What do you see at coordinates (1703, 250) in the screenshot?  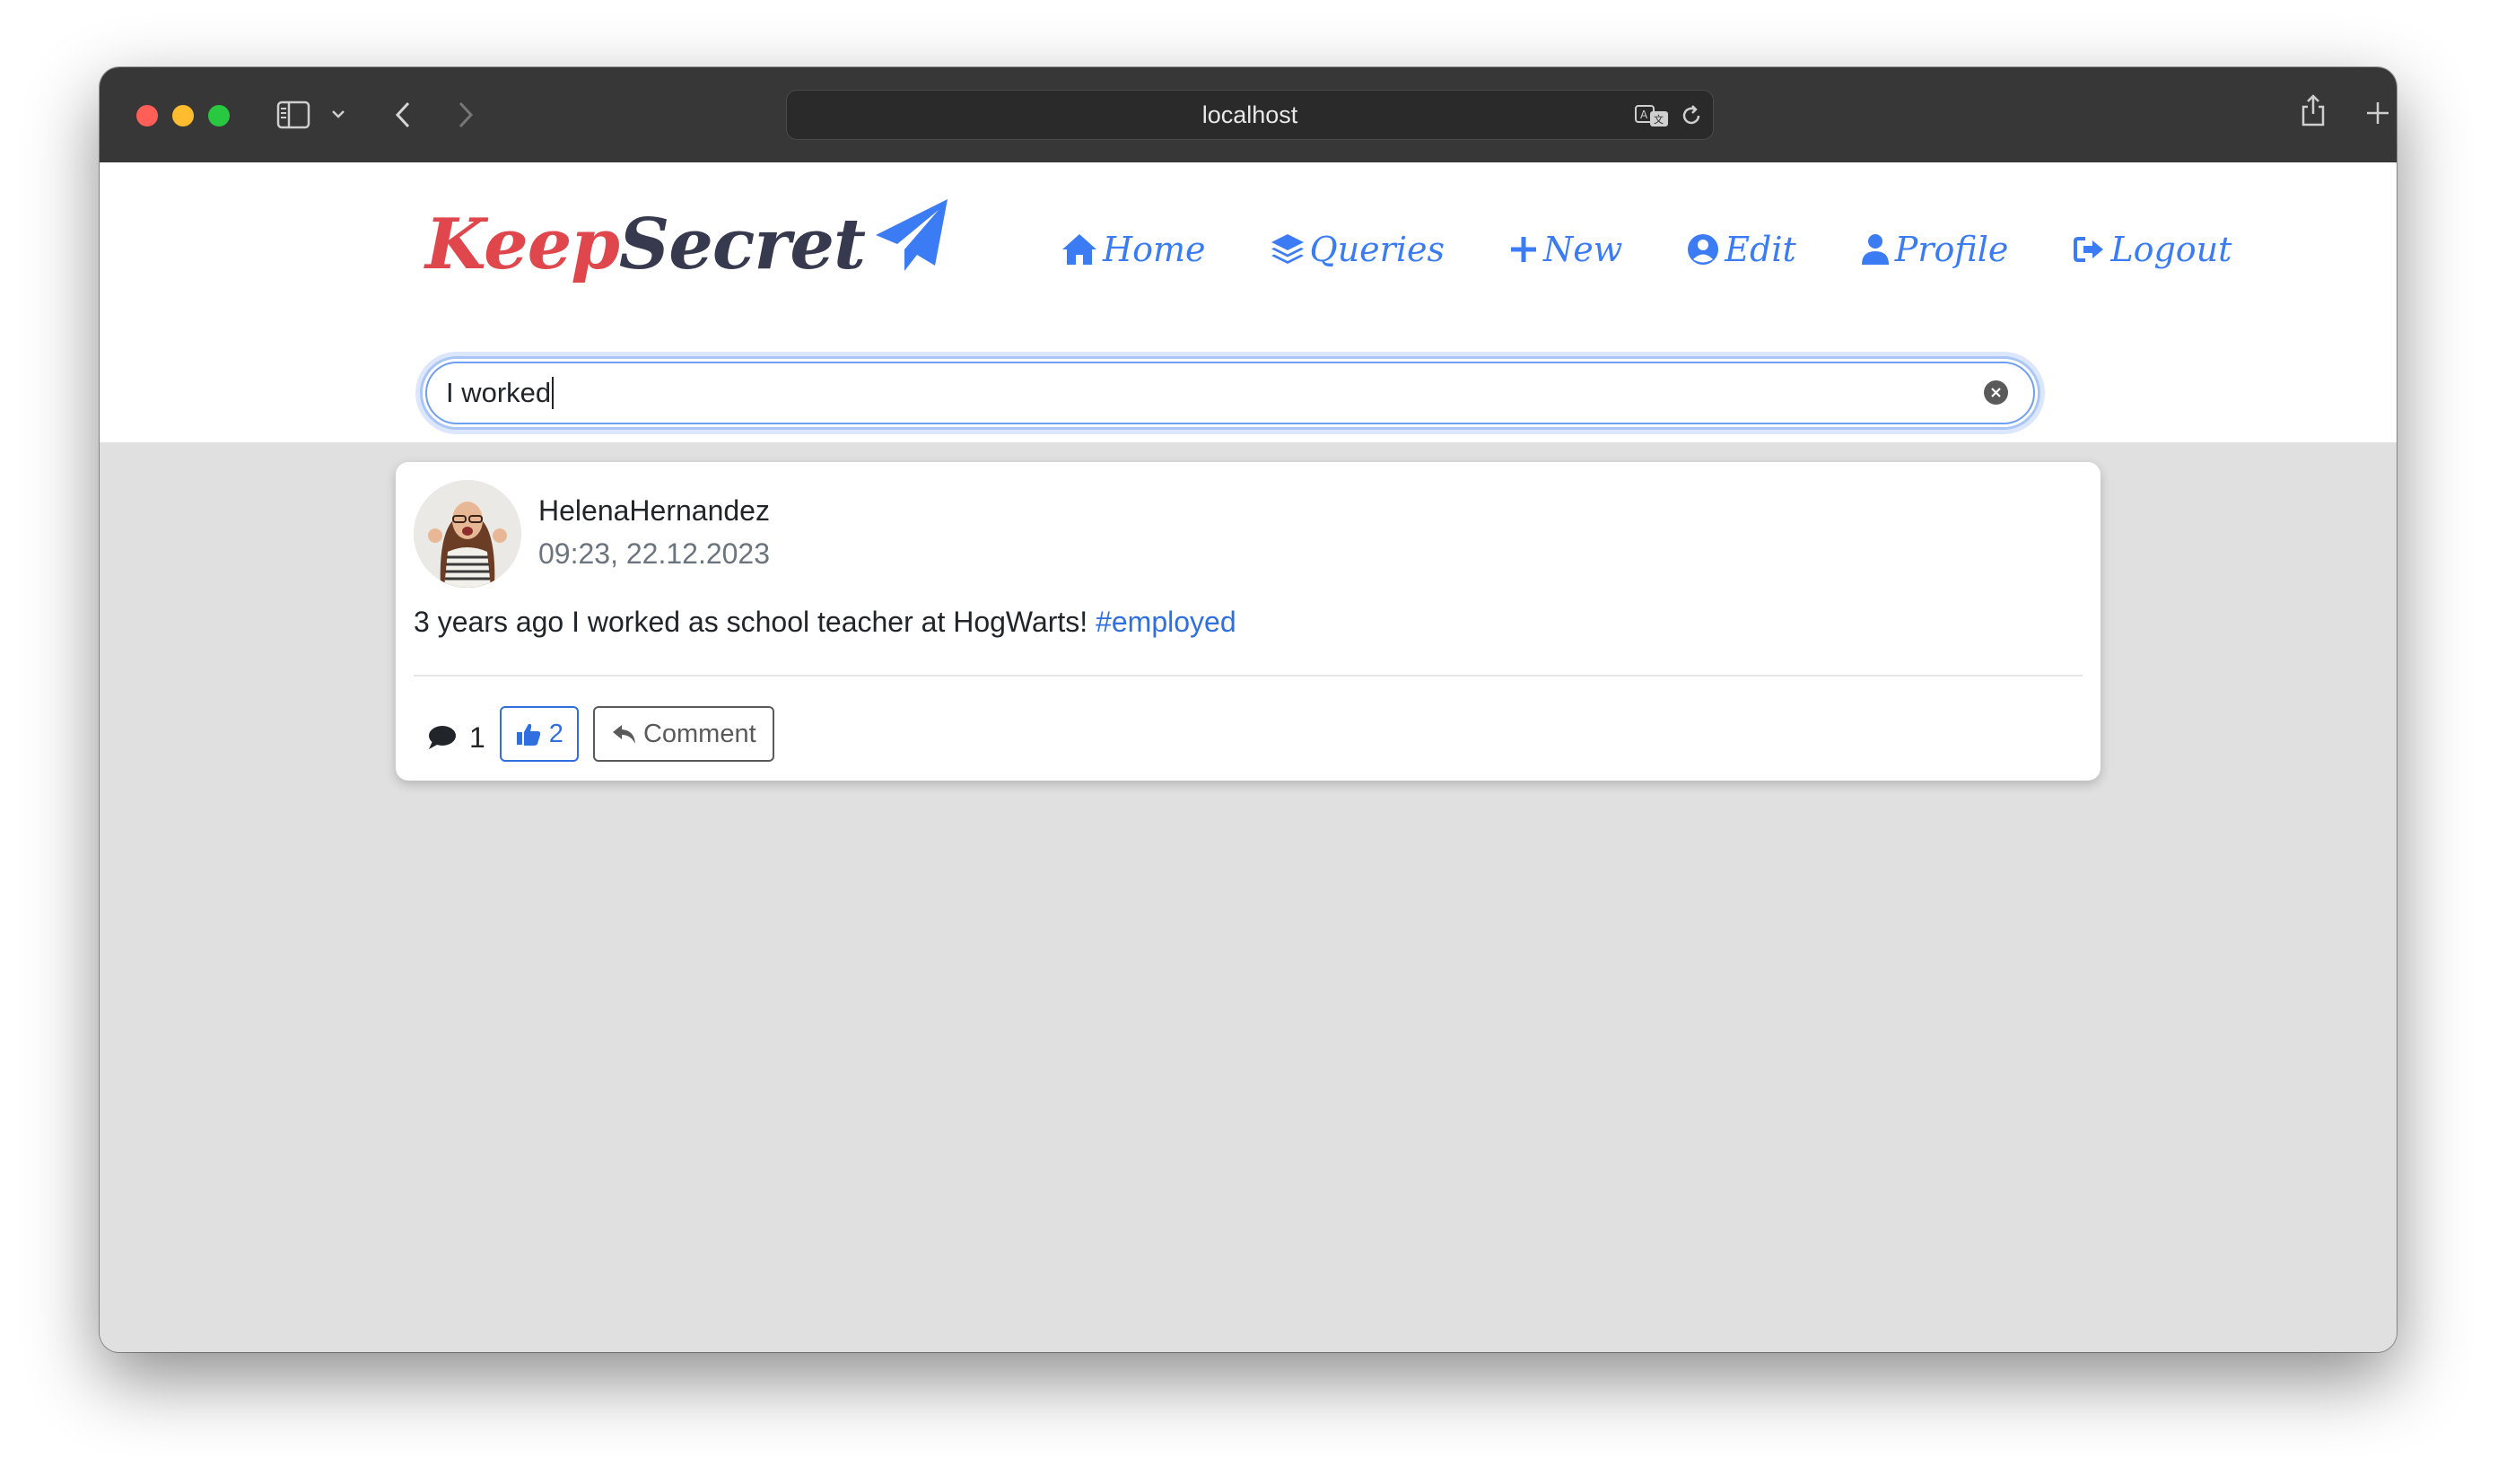 I see `user-circle-icon` at bounding box center [1703, 250].